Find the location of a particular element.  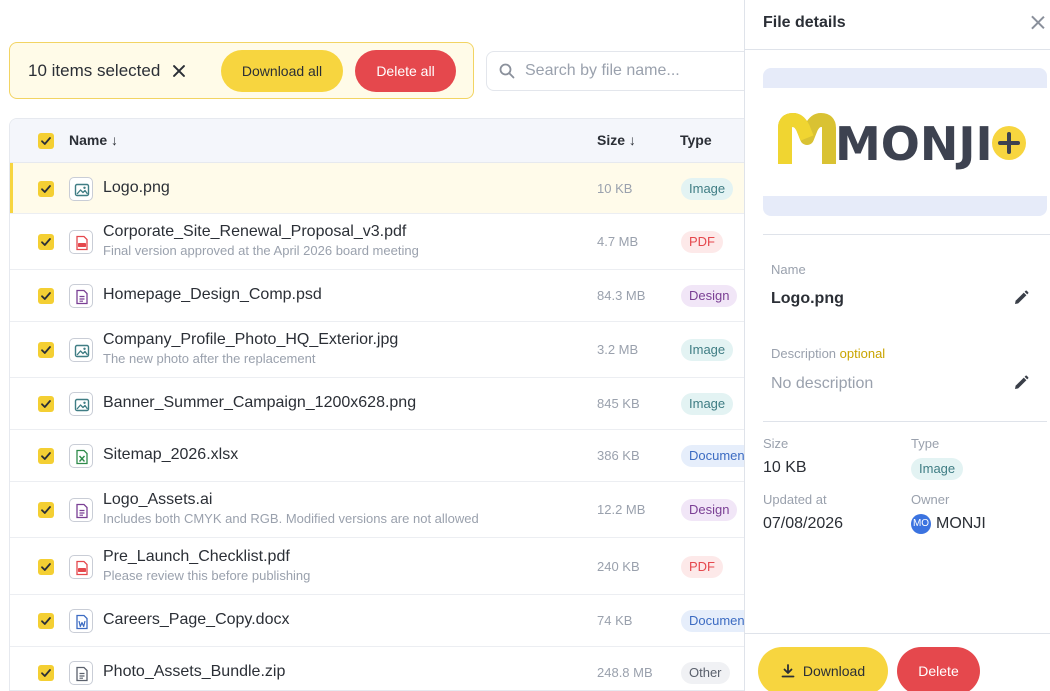

table-header: Name ↓ Size ↓ Type is located at coordinates (379, 141).